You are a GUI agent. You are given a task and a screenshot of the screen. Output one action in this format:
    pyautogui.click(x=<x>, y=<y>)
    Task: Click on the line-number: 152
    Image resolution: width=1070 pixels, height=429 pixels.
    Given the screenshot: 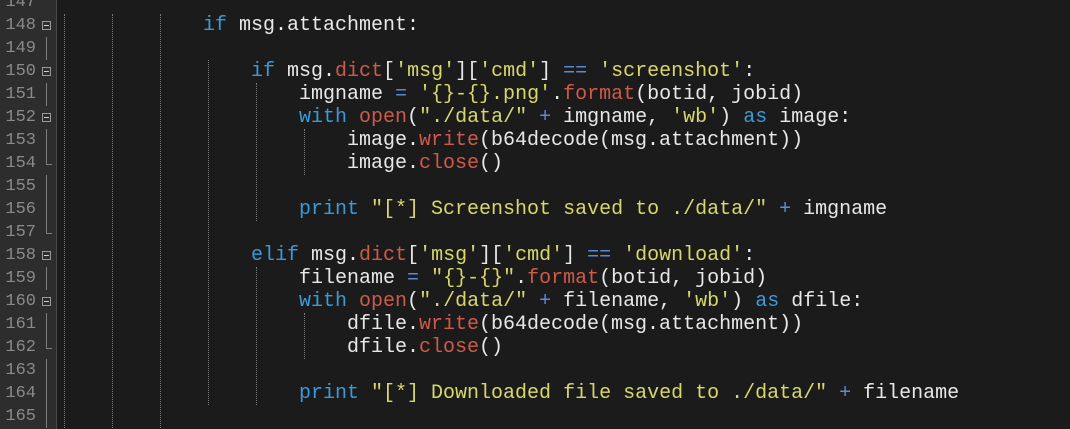 What is the action you would take?
    pyautogui.click(x=20, y=117)
    